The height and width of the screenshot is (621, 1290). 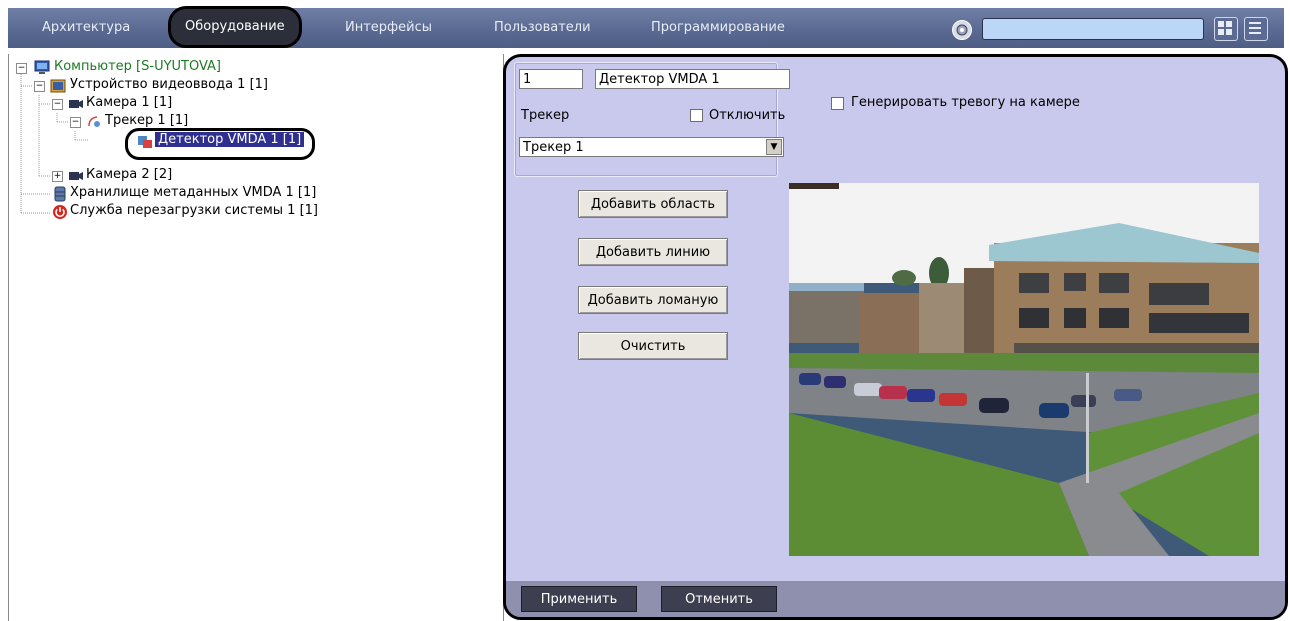 What do you see at coordinates (60, 212) in the screenshot?
I see `power-icon` at bounding box center [60, 212].